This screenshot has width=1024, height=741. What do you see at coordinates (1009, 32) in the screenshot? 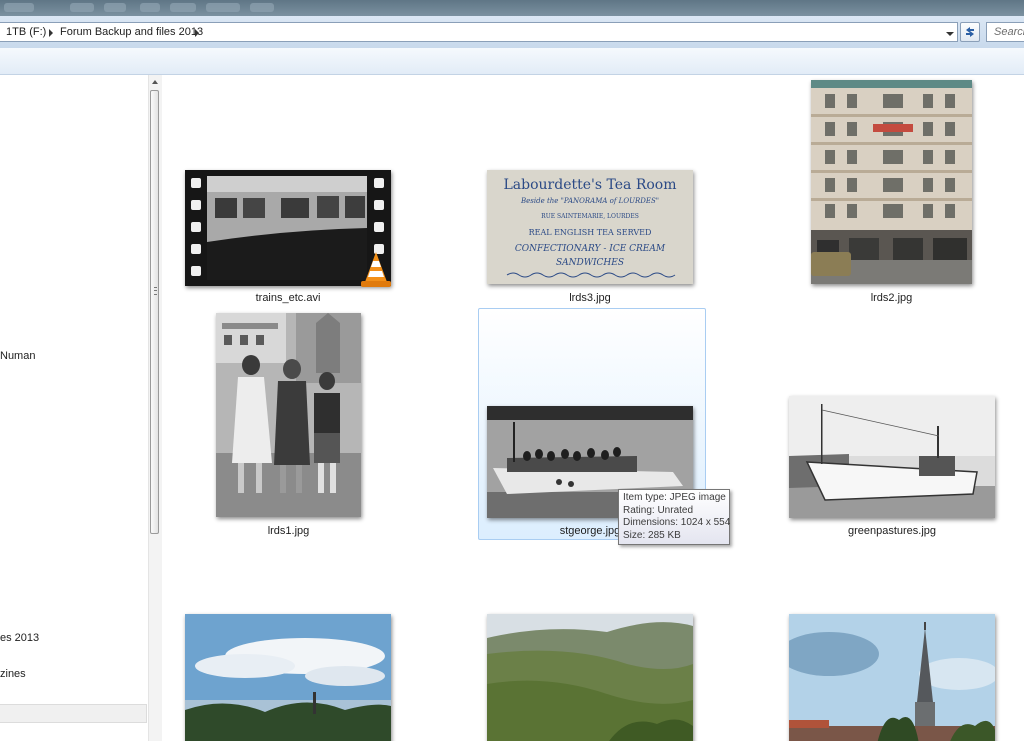
I see `search-placeholder: Search` at bounding box center [1009, 32].